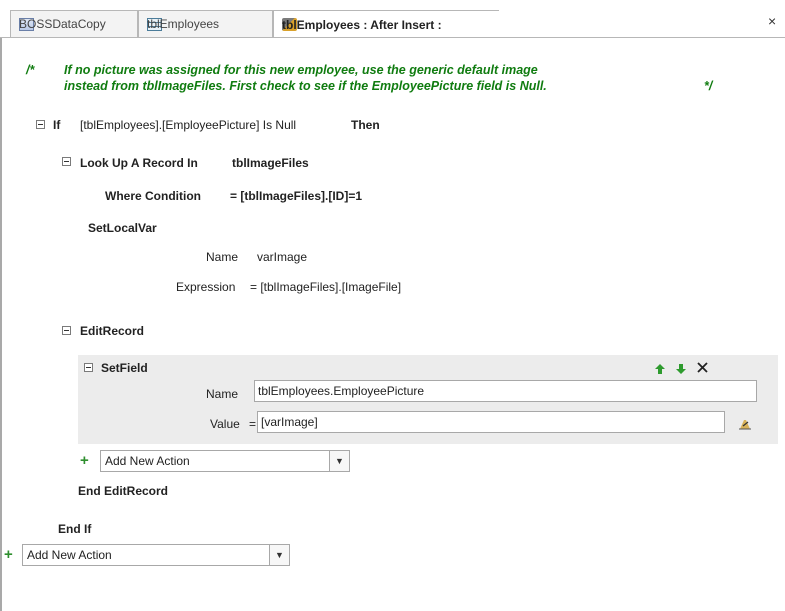 The height and width of the screenshot is (611, 785). I want to click on setfield-value-prefix: =, so click(253, 424).